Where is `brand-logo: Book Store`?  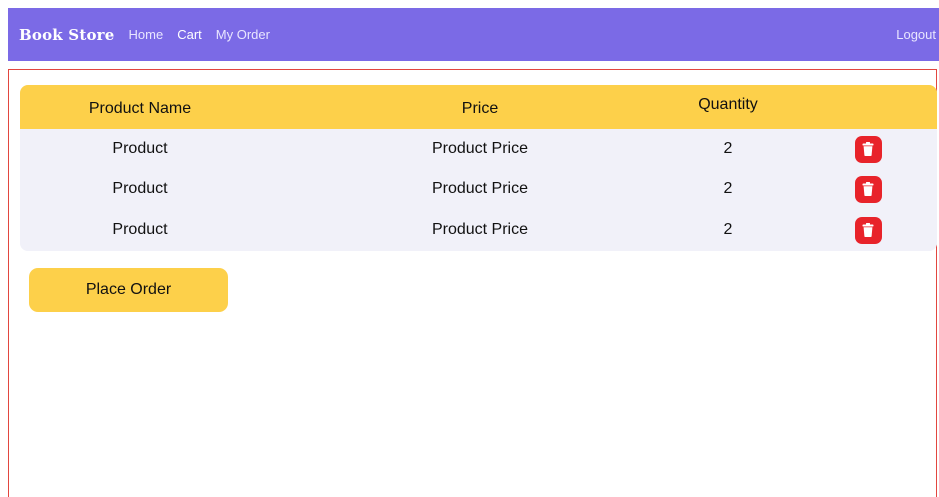
brand-logo: Book Store is located at coordinates (67, 35).